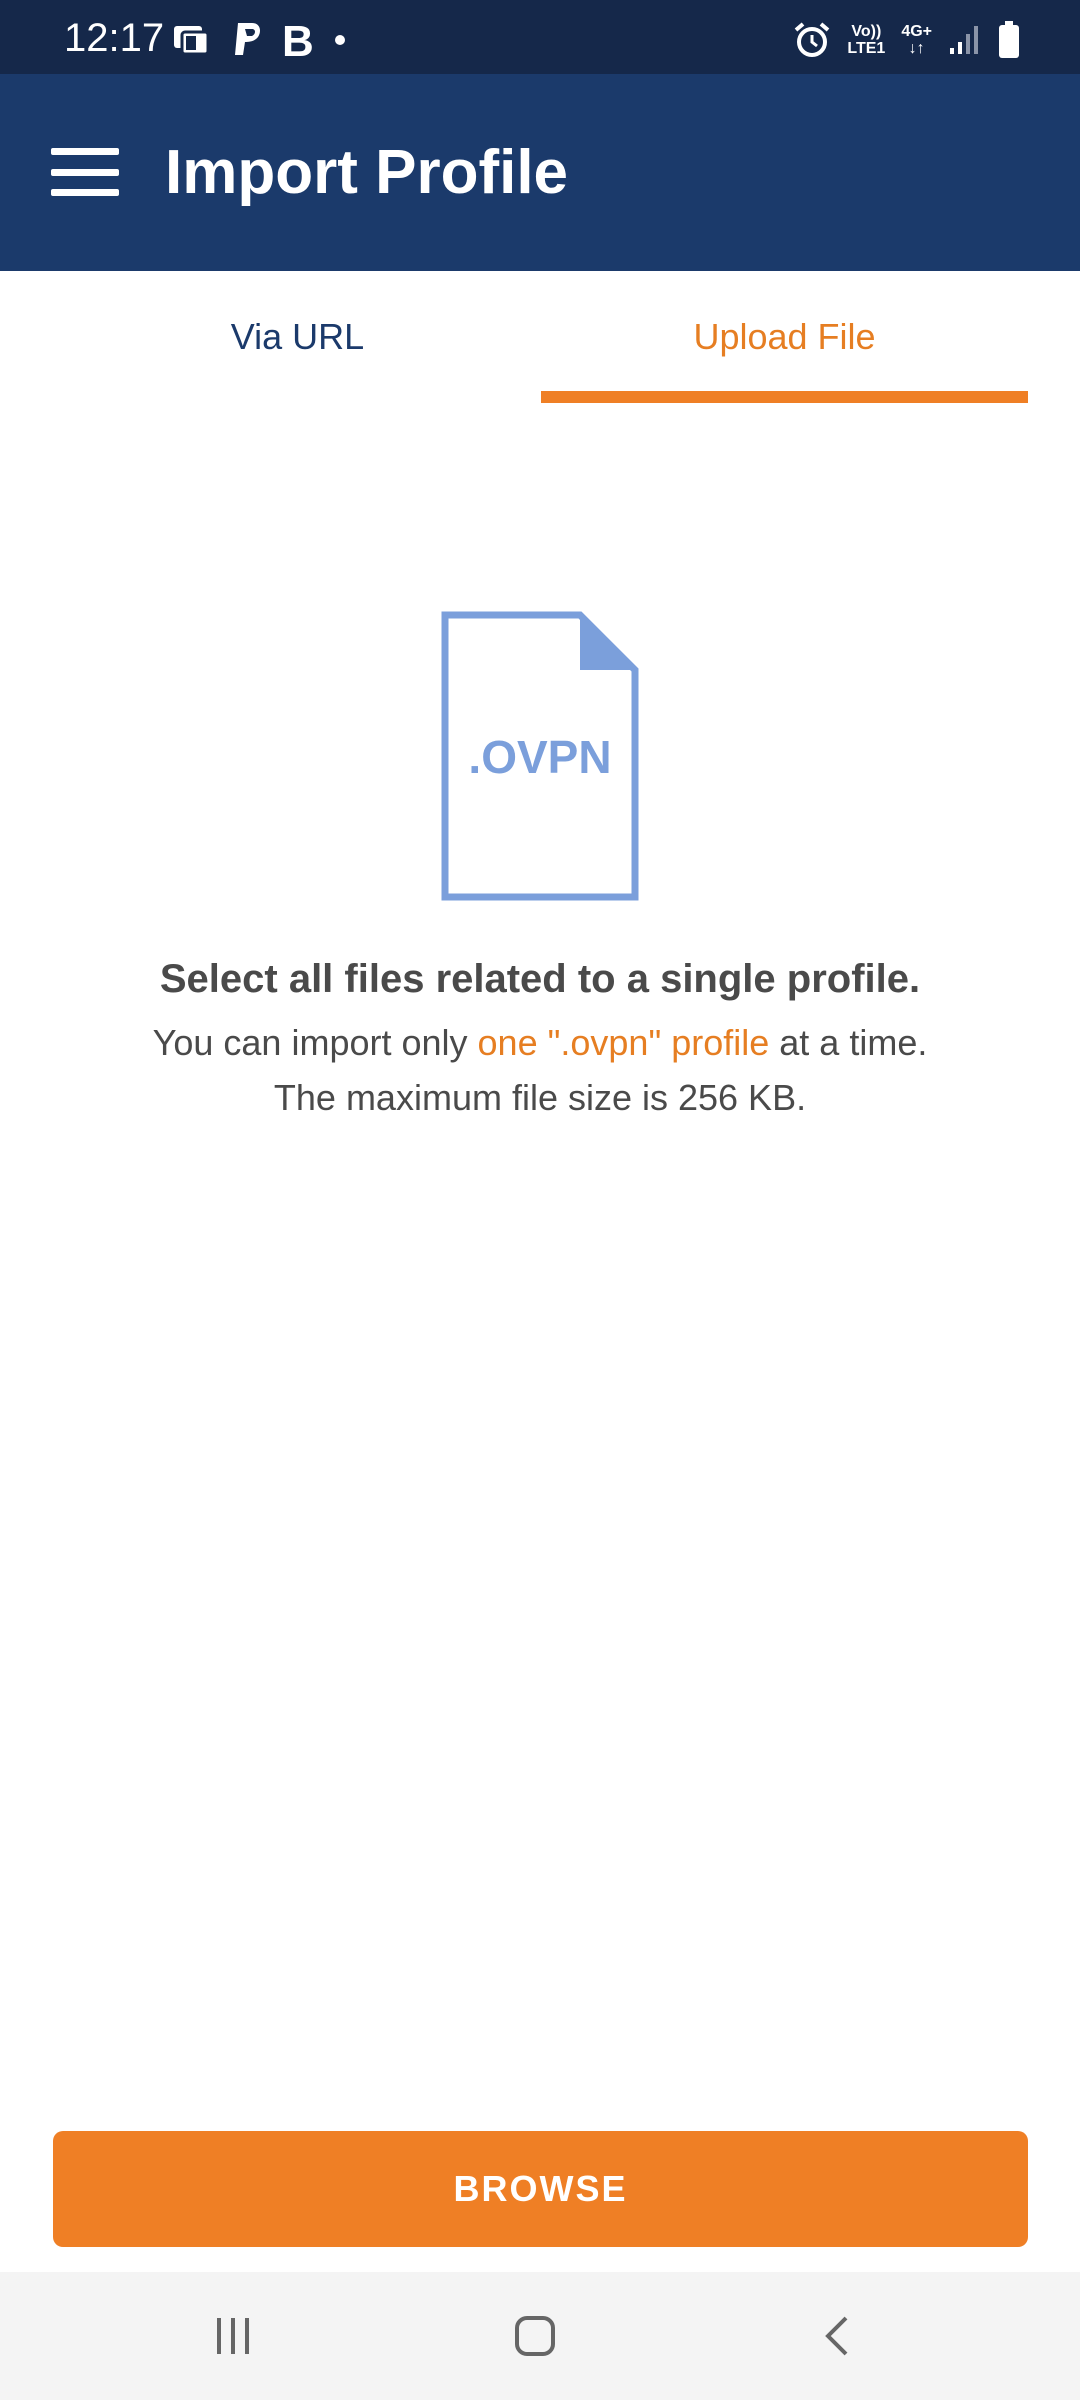 The width and height of the screenshot is (1080, 2400). I want to click on home-icon, so click(535, 2336).